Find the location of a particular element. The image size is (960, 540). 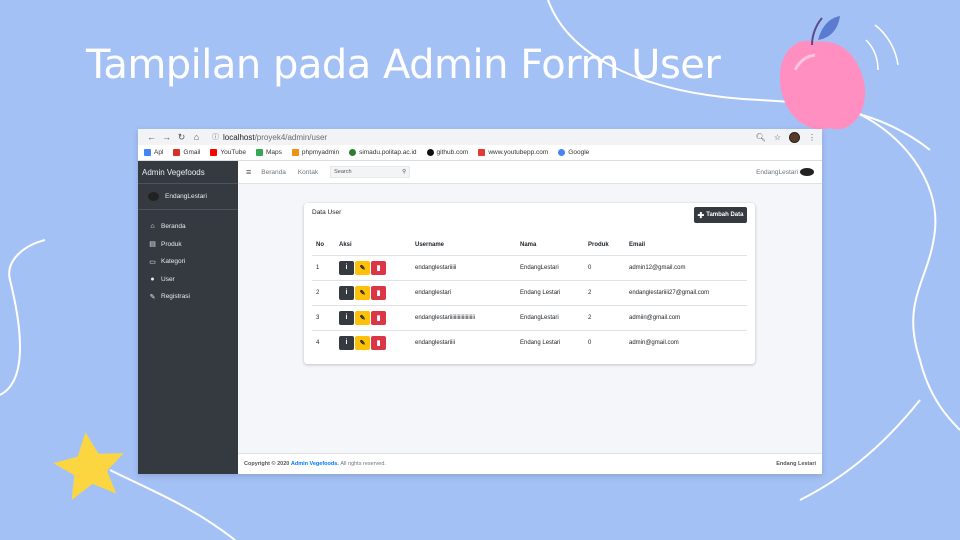

cell-username: endanglestari is located at coordinates (463, 293).